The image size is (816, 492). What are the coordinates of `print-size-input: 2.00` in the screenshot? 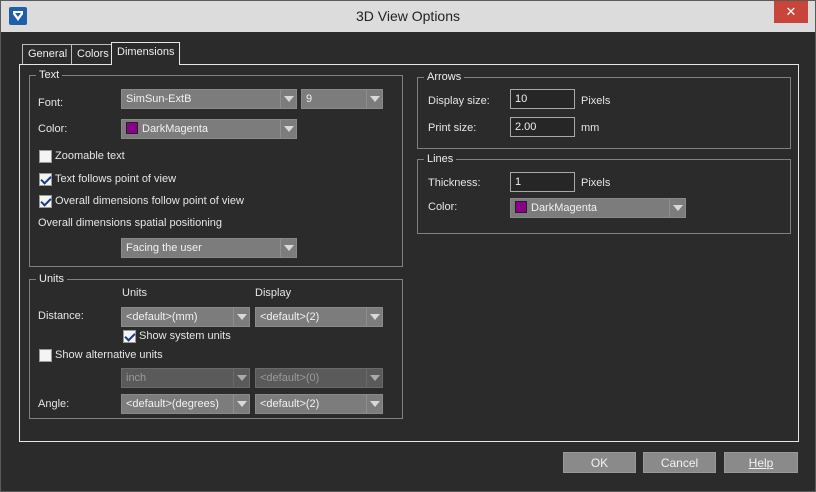 It's located at (542, 127).